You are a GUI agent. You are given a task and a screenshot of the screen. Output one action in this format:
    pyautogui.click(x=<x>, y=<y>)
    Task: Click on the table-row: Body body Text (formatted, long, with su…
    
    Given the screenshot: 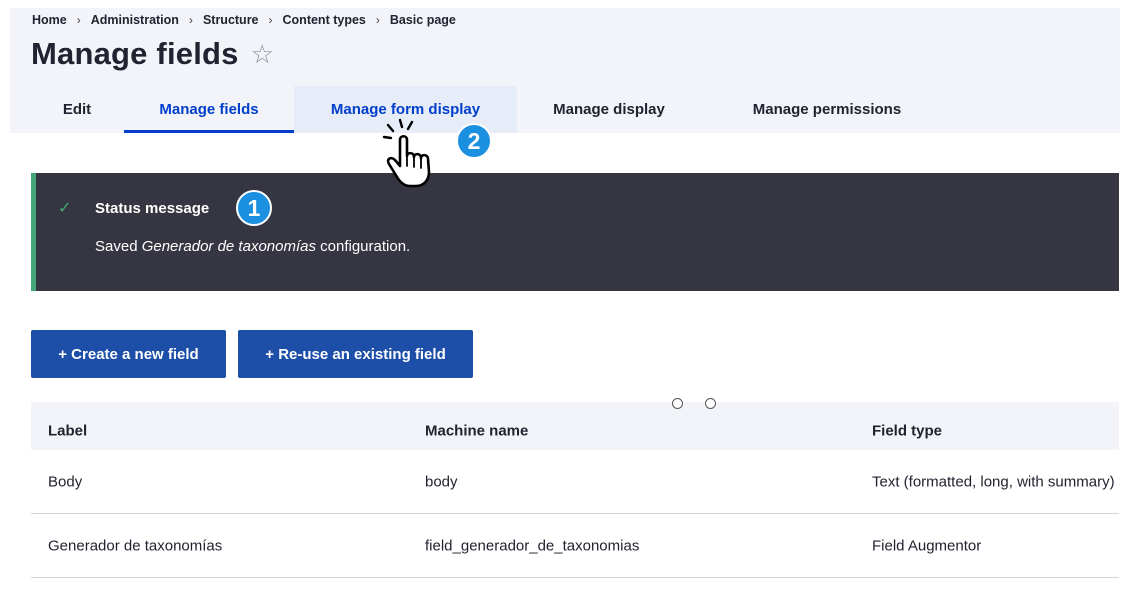 What is the action you would take?
    pyautogui.click(x=575, y=482)
    